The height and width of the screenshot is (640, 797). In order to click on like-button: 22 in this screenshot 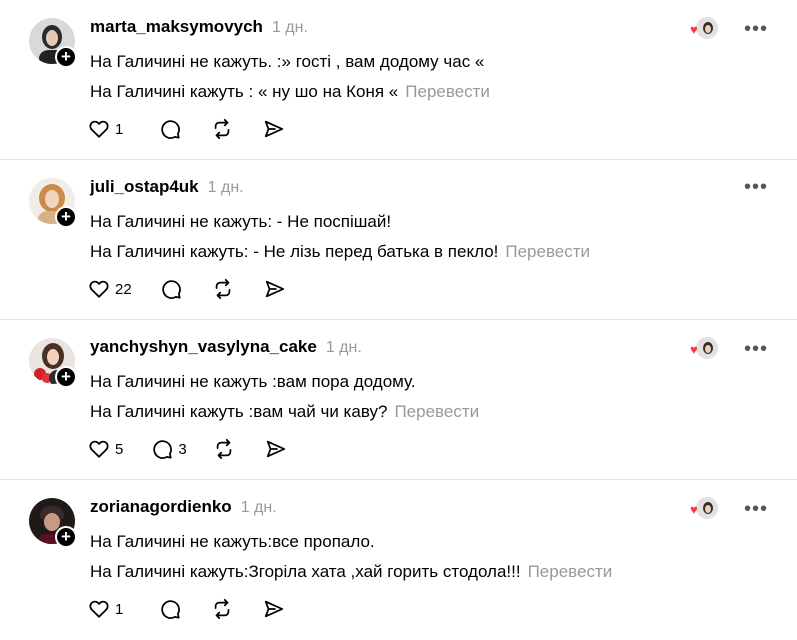, I will do `click(110, 289)`.